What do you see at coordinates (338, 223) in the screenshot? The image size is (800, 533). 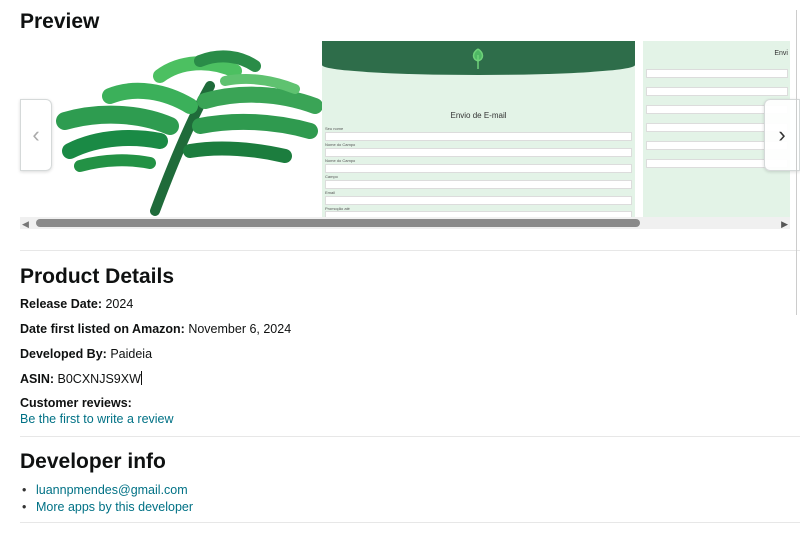 I see `scrollbar-thumb` at bounding box center [338, 223].